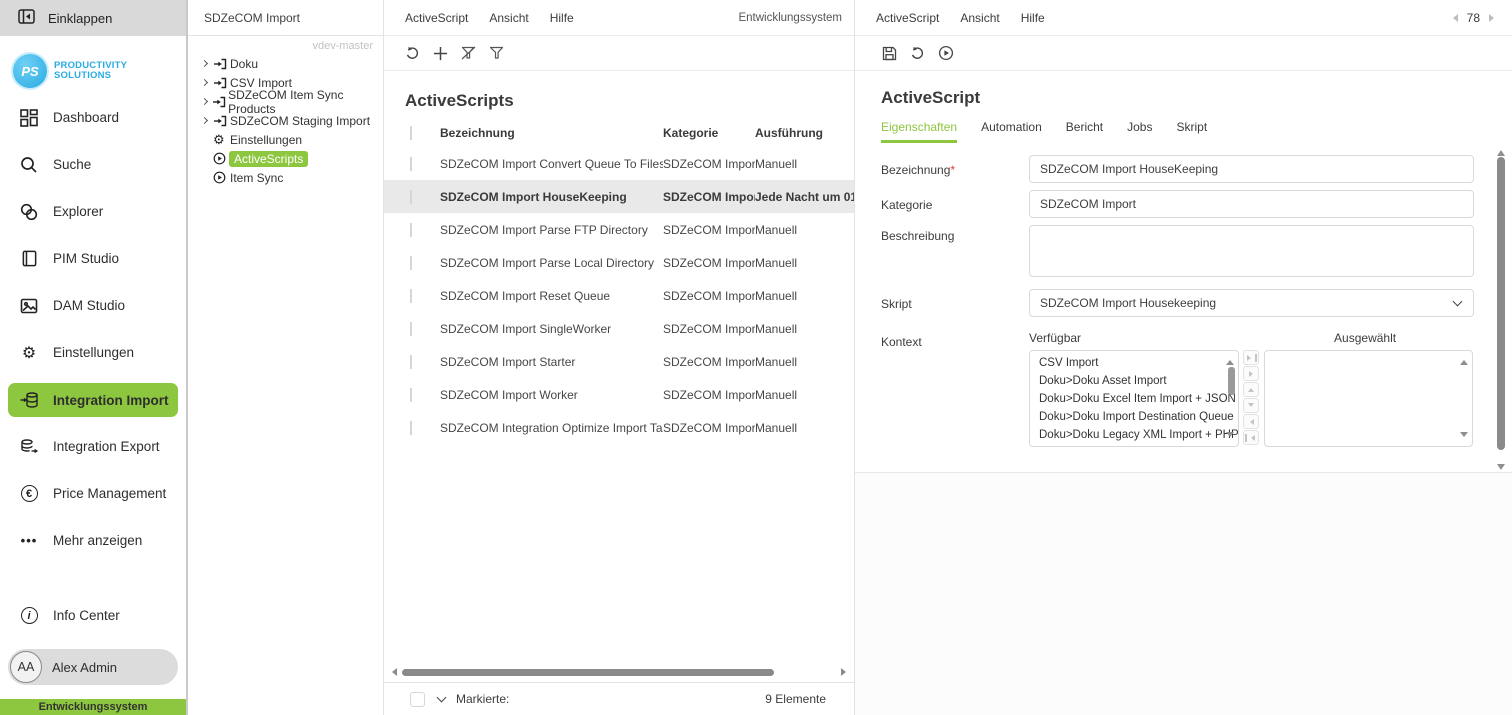 This screenshot has height=715, width=1512. What do you see at coordinates (441, 697) in the screenshot?
I see `chevron-down-icon` at bounding box center [441, 697].